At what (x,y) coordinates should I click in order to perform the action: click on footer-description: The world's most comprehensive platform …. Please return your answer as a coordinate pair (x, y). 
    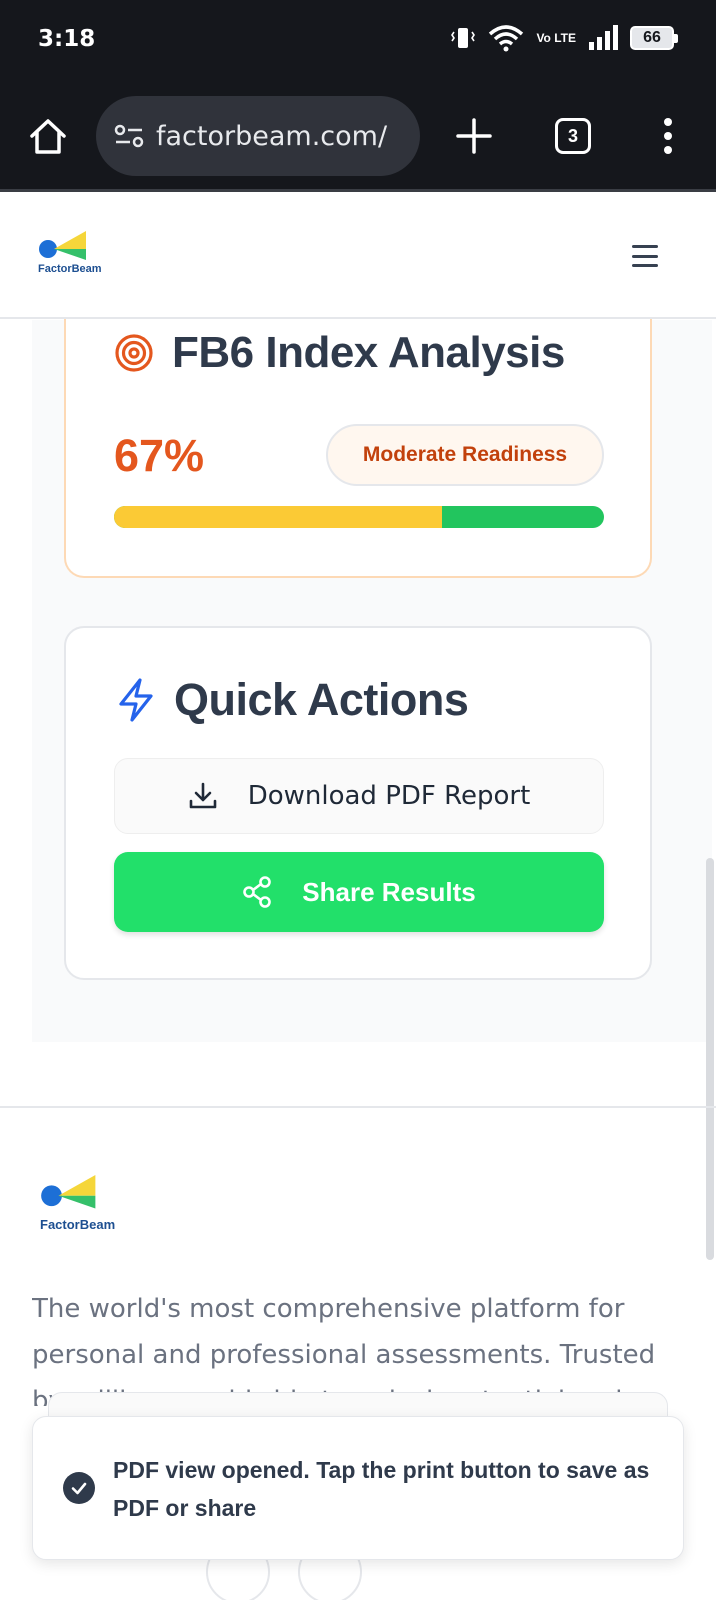
    Looking at the image, I should click on (344, 1350).